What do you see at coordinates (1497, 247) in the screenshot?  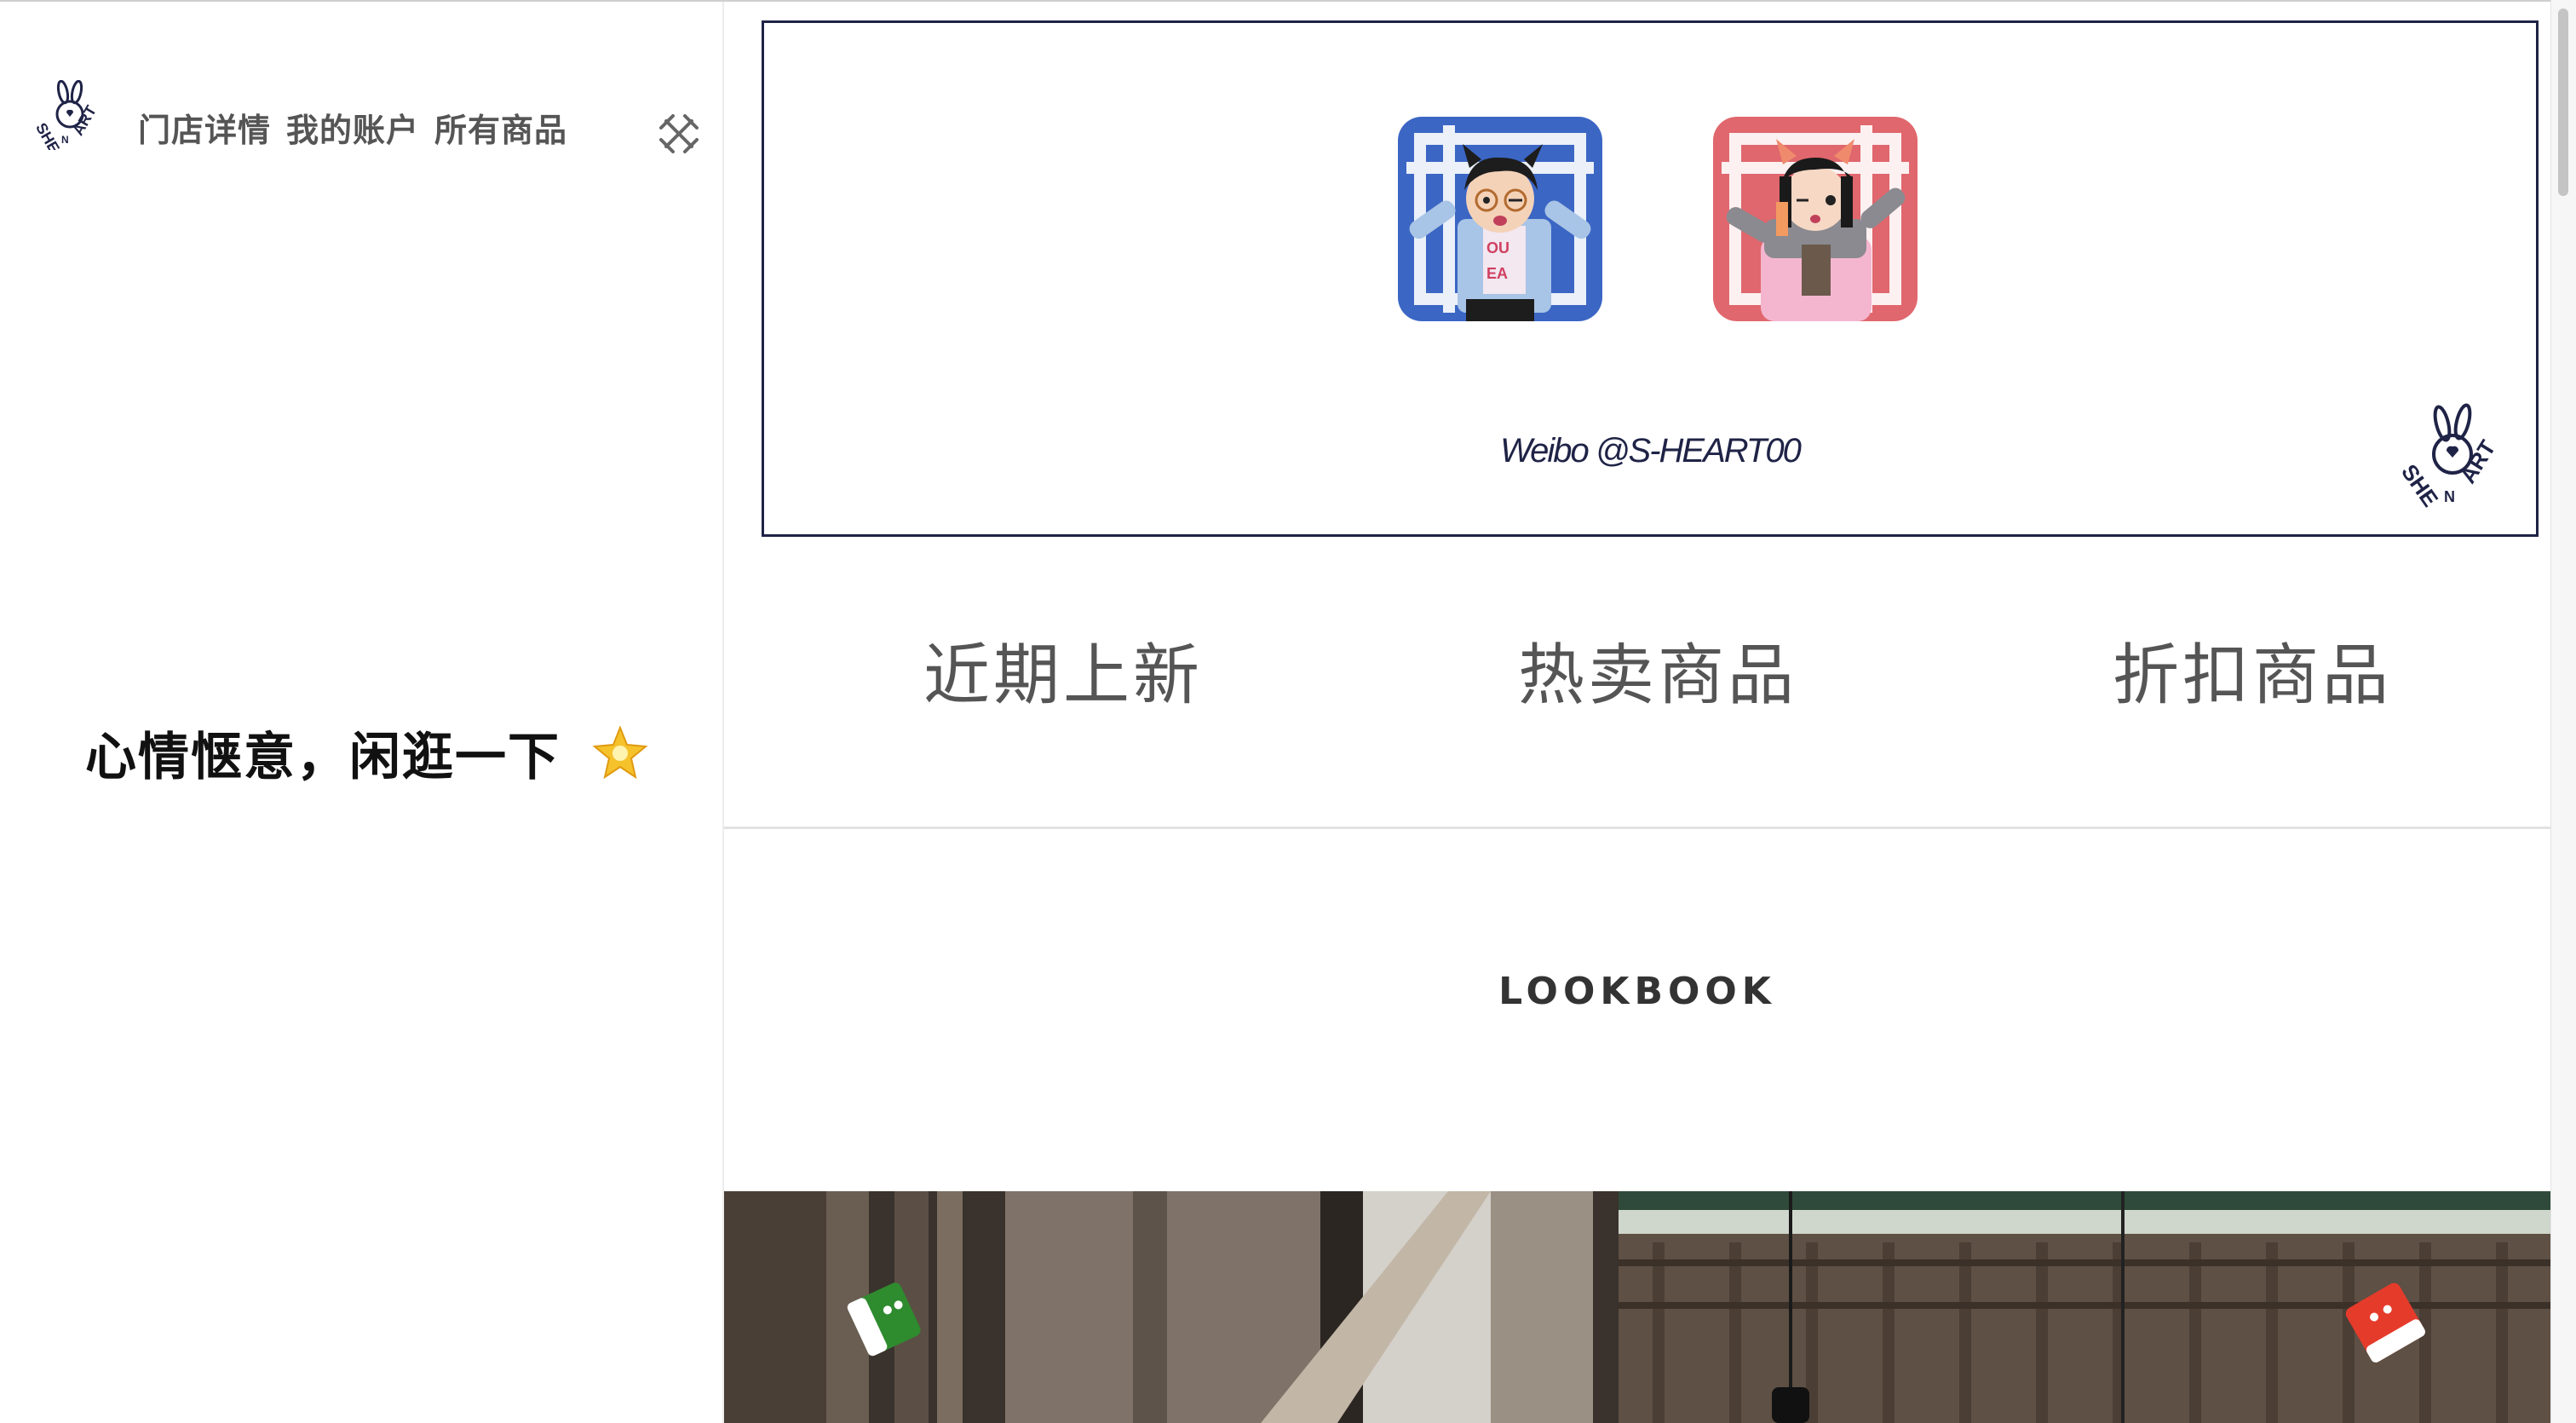 I see `svg-text: OU` at bounding box center [1497, 247].